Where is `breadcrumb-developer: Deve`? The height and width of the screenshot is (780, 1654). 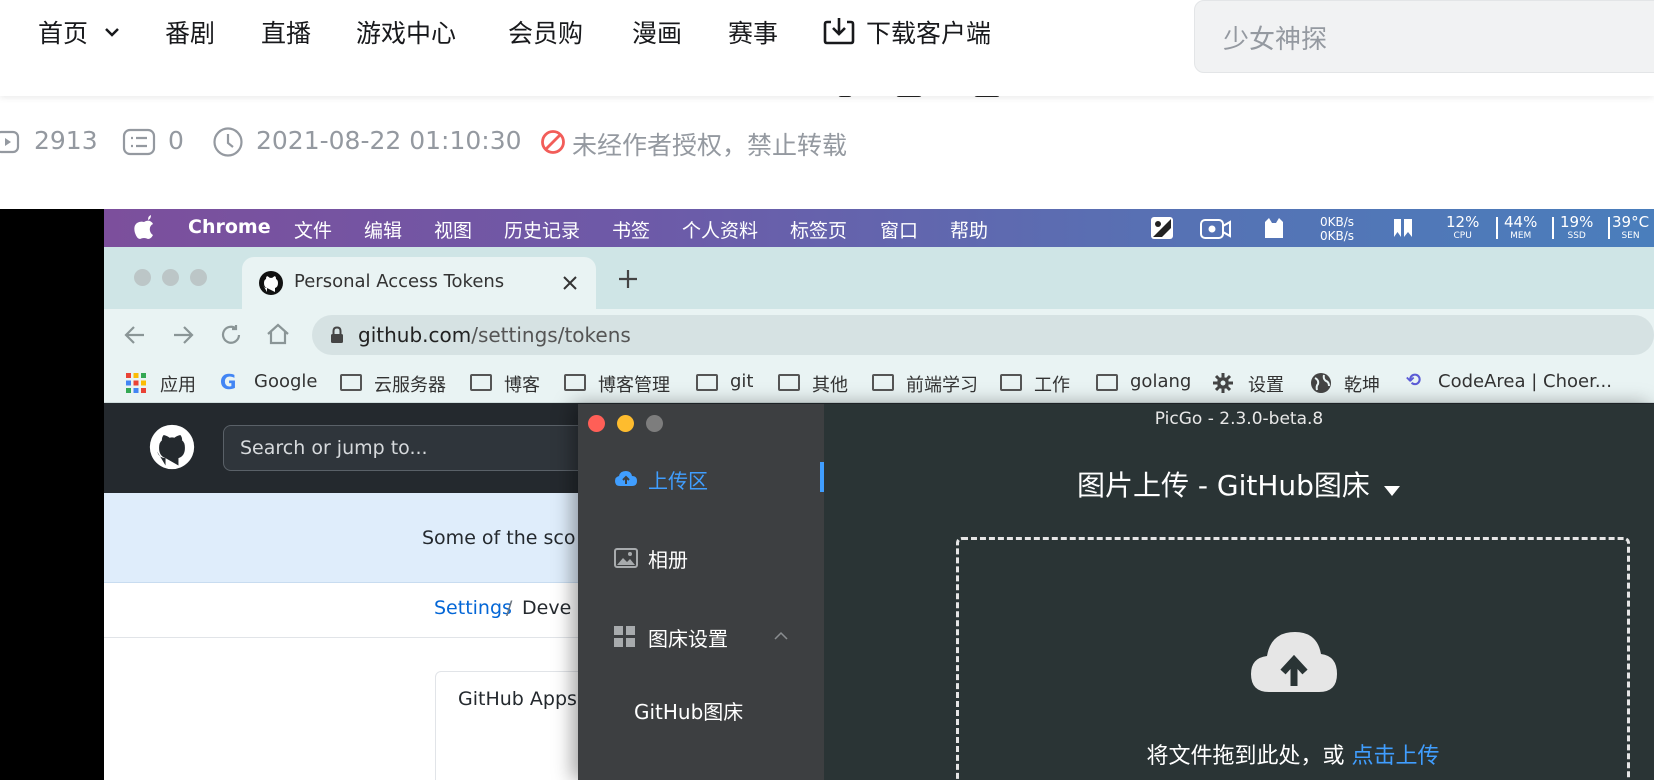
breadcrumb-developer: Deve is located at coordinates (546, 608).